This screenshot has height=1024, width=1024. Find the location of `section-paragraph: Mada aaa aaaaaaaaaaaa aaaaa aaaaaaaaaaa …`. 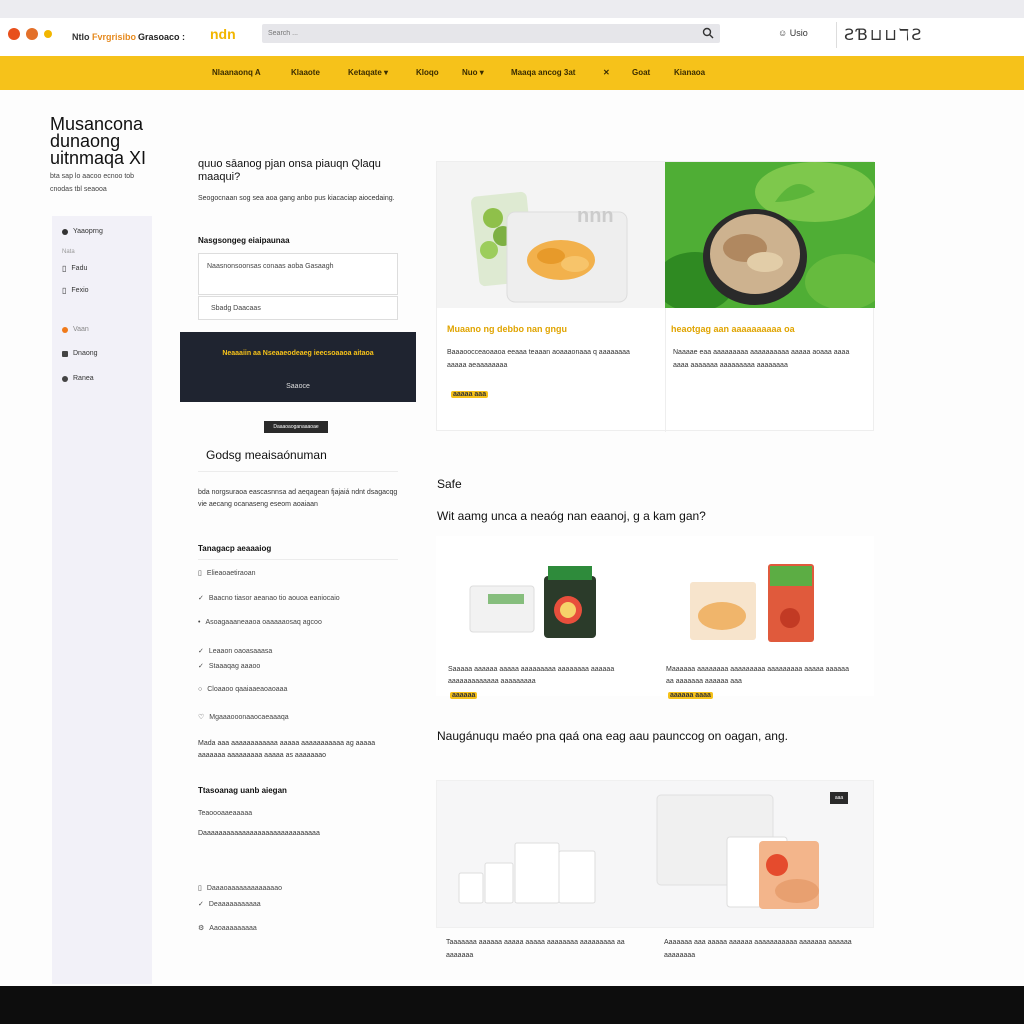

section-paragraph: Mada aaa aaaaaaaaaaaa aaaaa aaaaaaaaaaa … is located at coordinates (287, 749).